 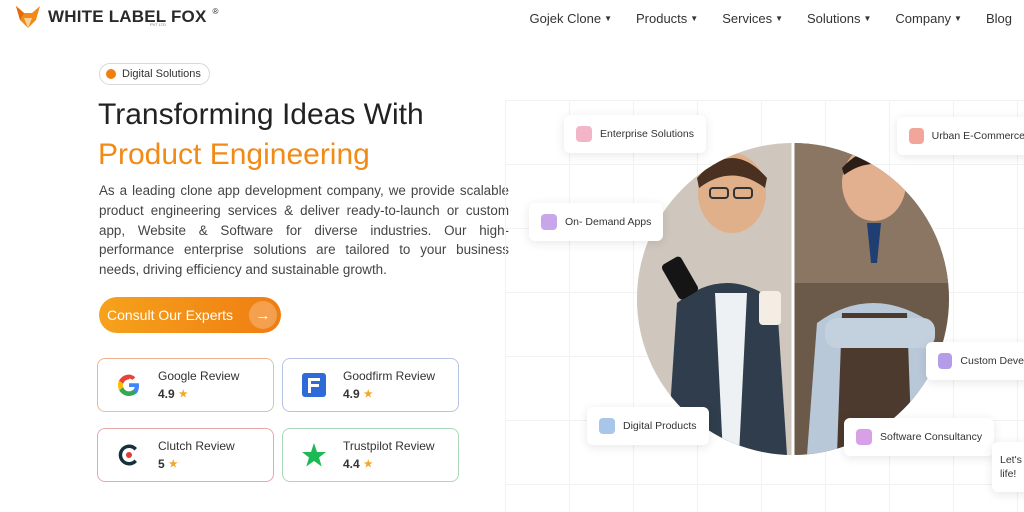 I want to click on nav-item-products: Products ▼, so click(x=667, y=18).